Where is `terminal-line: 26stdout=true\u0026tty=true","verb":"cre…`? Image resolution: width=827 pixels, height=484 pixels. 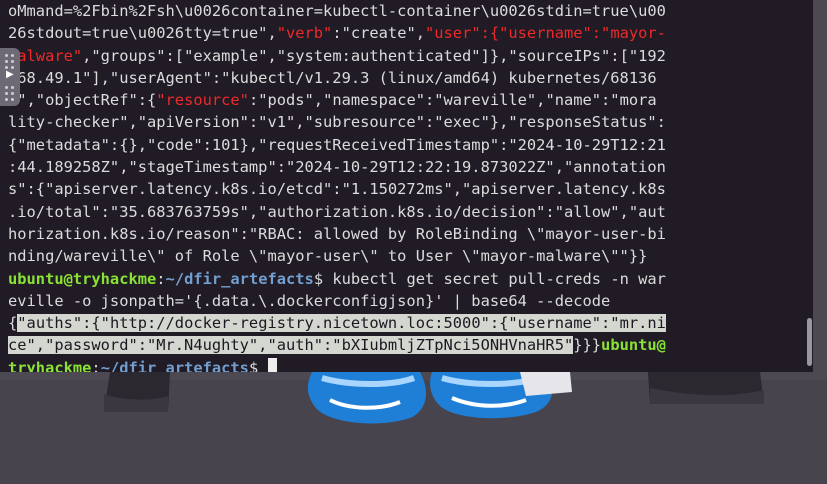 terminal-line: 26stdout=true\u0026tty=true","verb":"cre… is located at coordinates (408, 33).